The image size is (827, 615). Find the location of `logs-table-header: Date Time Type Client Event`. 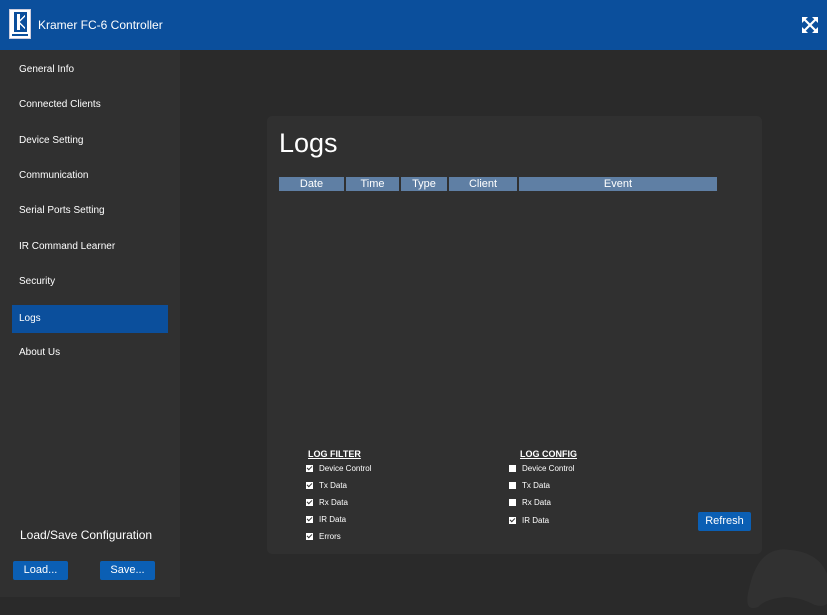

logs-table-header: Date Time Type Client Event is located at coordinates (499, 184).